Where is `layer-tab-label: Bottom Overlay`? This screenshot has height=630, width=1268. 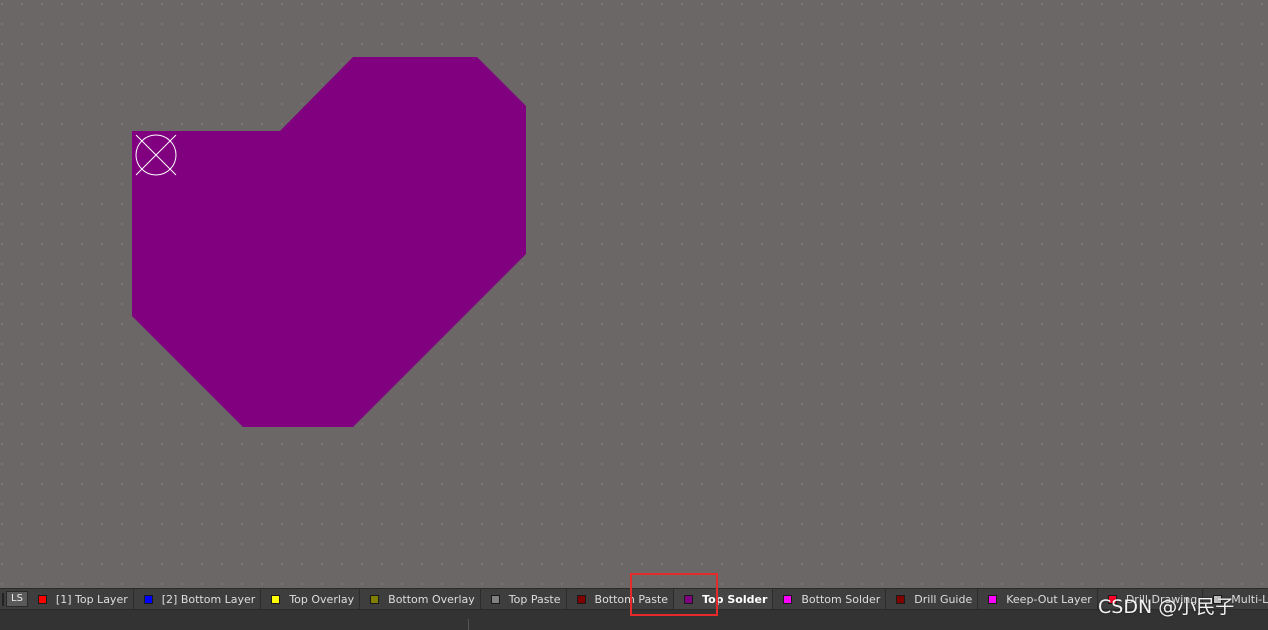
layer-tab-label: Bottom Overlay is located at coordinates (431, 599).